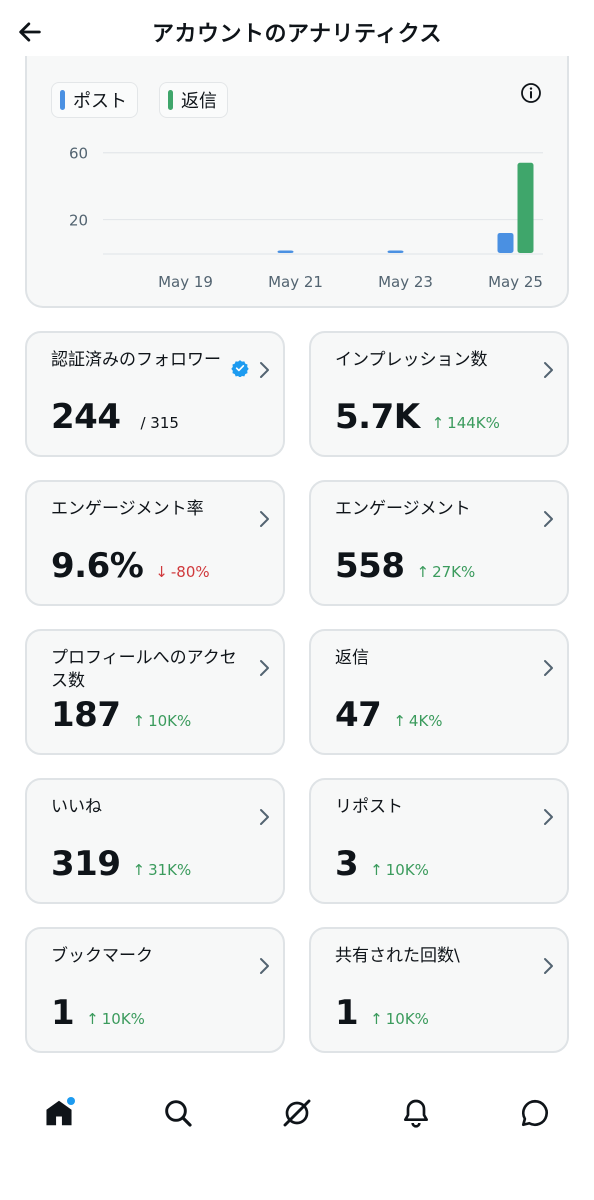 This screenshot has width=594, height=1200. Describe the element at coordinates (397, 956) in the screenshot. I see `metric-label: 共有された回数\` at that location.